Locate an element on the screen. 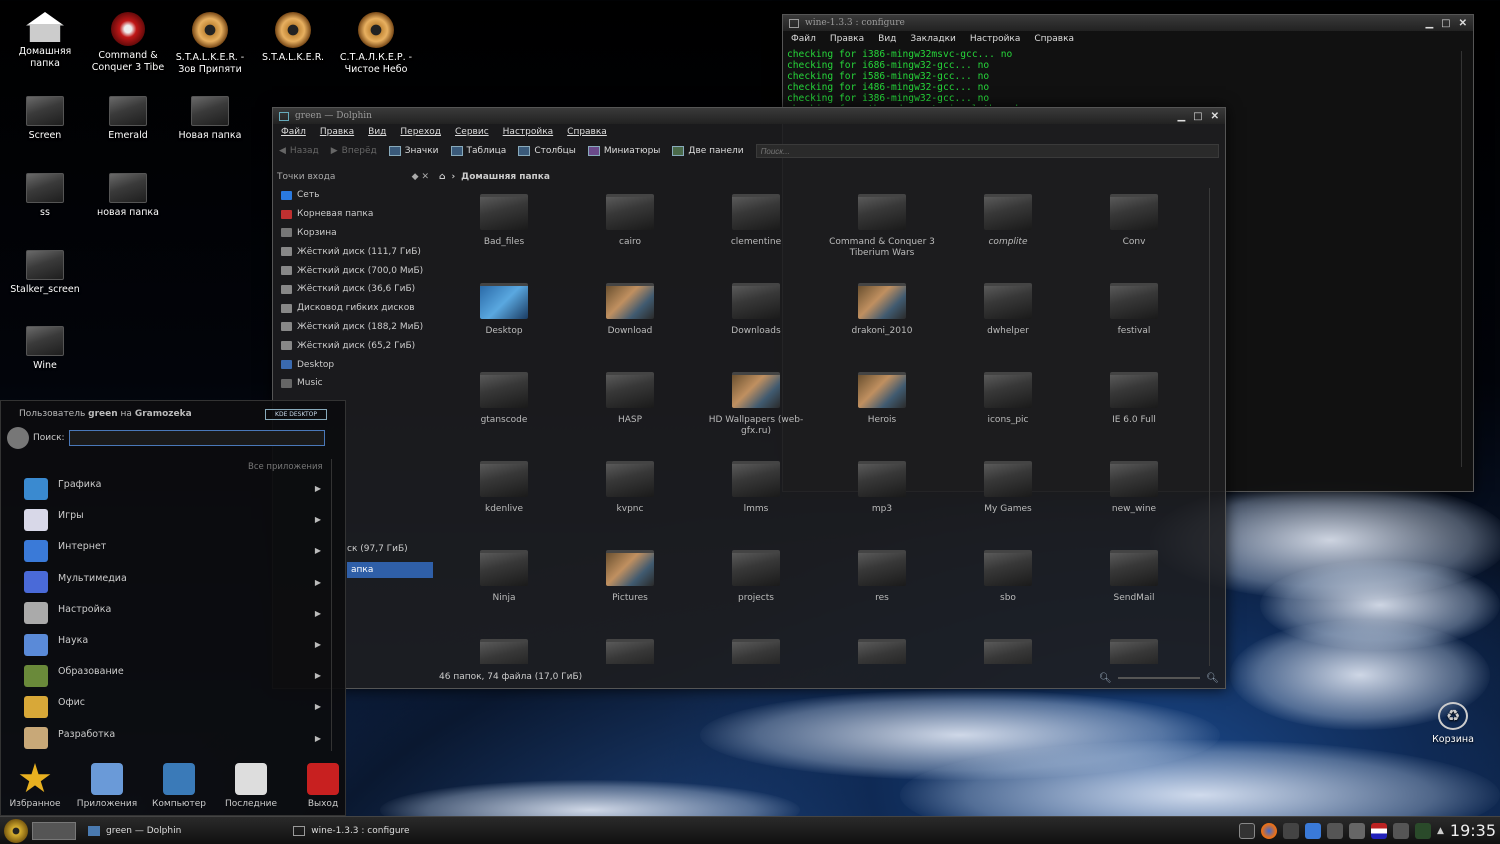 The height and width of the screenshot is (844, 1500). category-item: Наука ▶ is located at coordinates (166, 644).